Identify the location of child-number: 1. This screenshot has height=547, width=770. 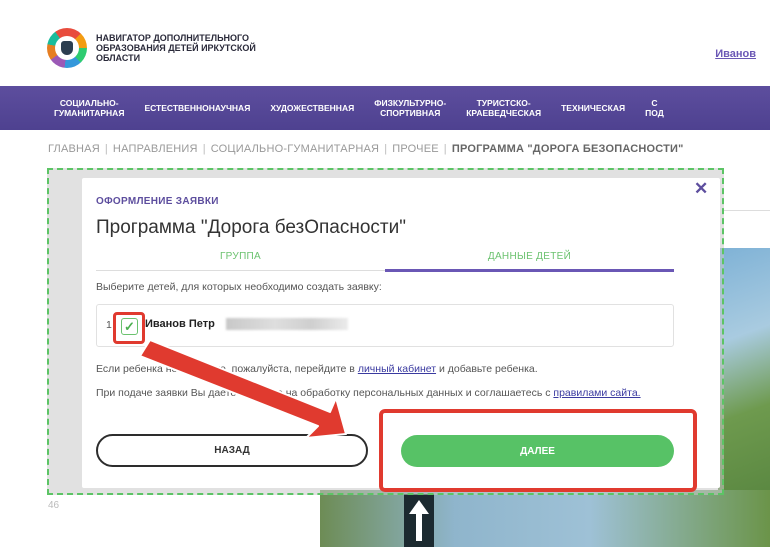
(109, 325).